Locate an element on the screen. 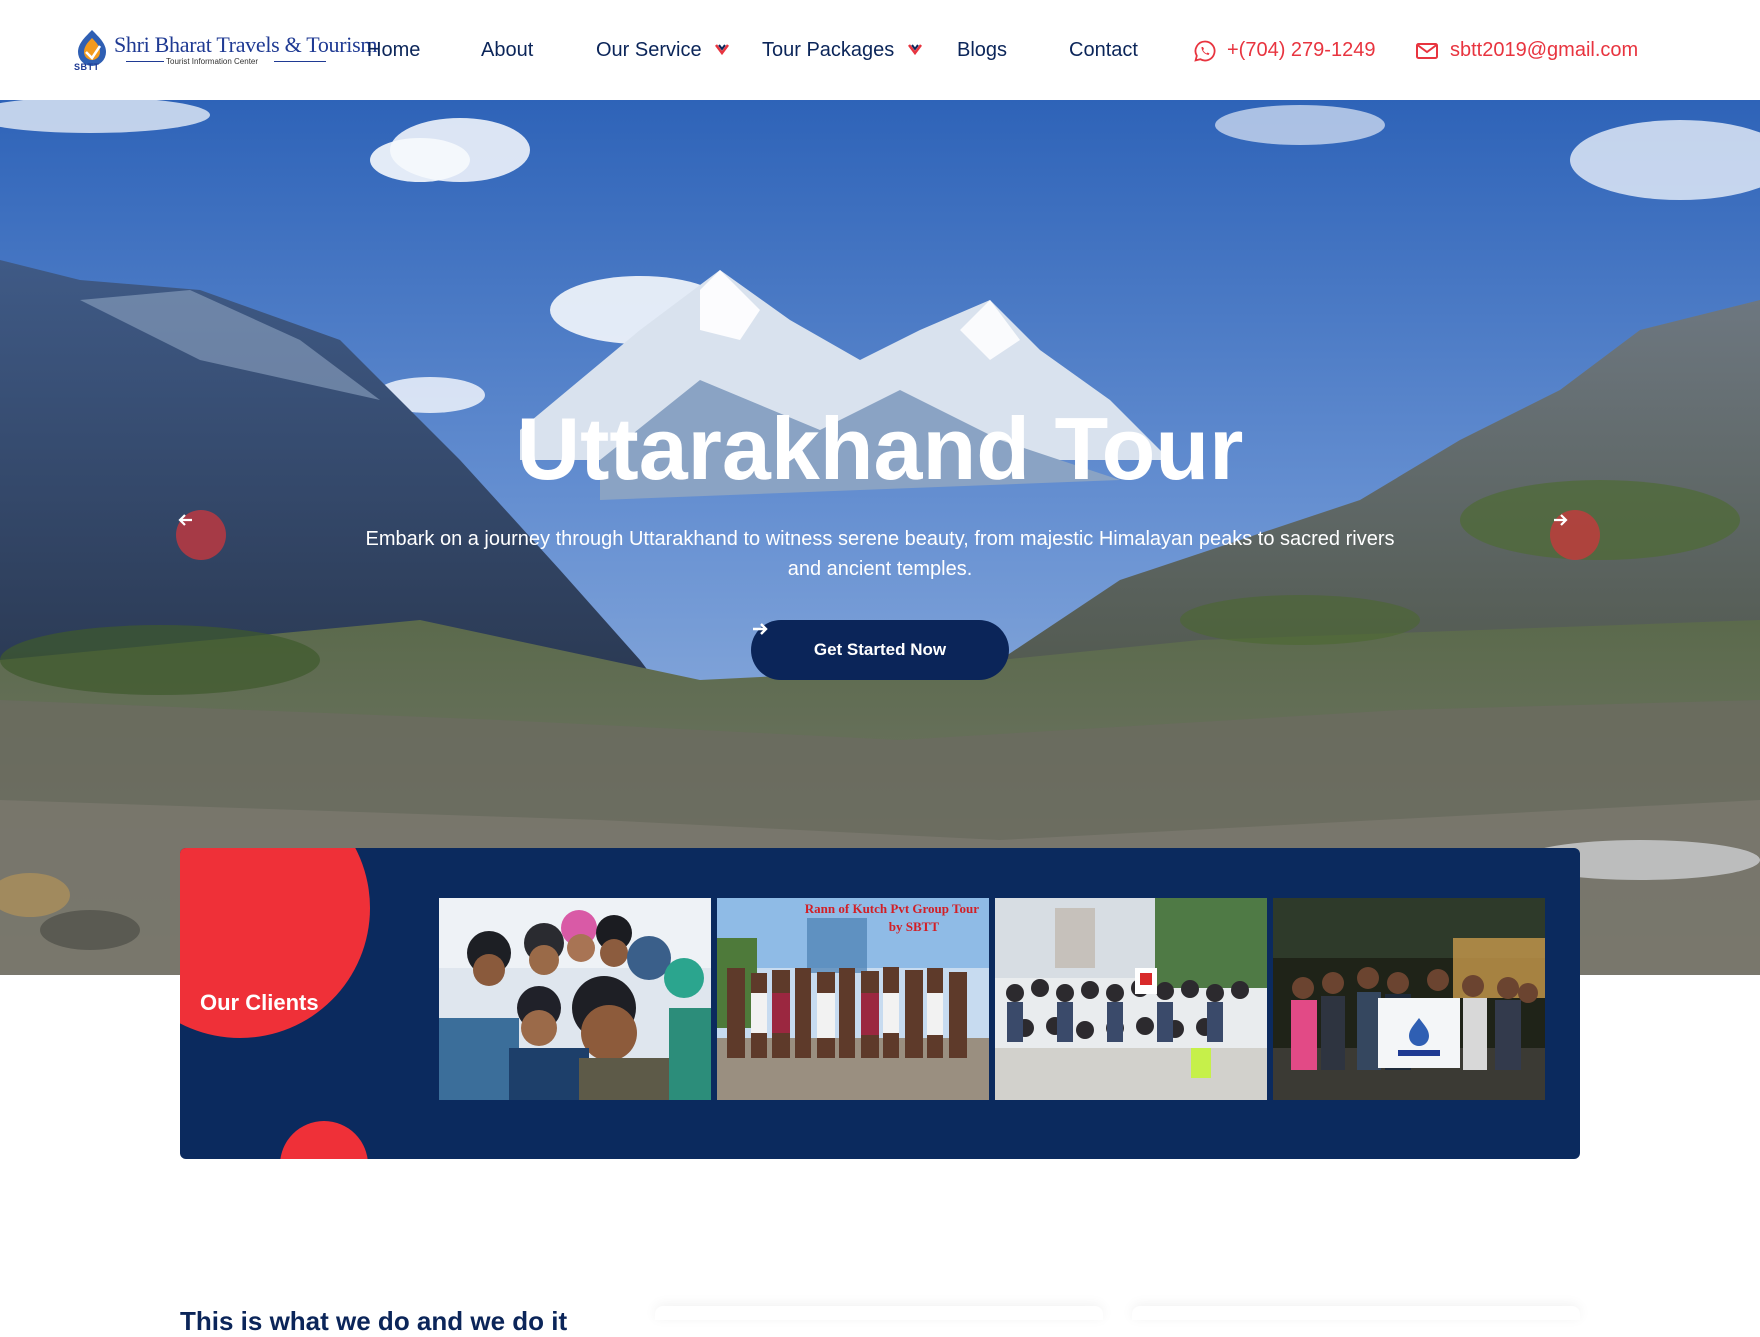 This screenshot has width=1760, height=1337. email-link: sbtt2019@gmail.com is located at coordinates (1544, 50).